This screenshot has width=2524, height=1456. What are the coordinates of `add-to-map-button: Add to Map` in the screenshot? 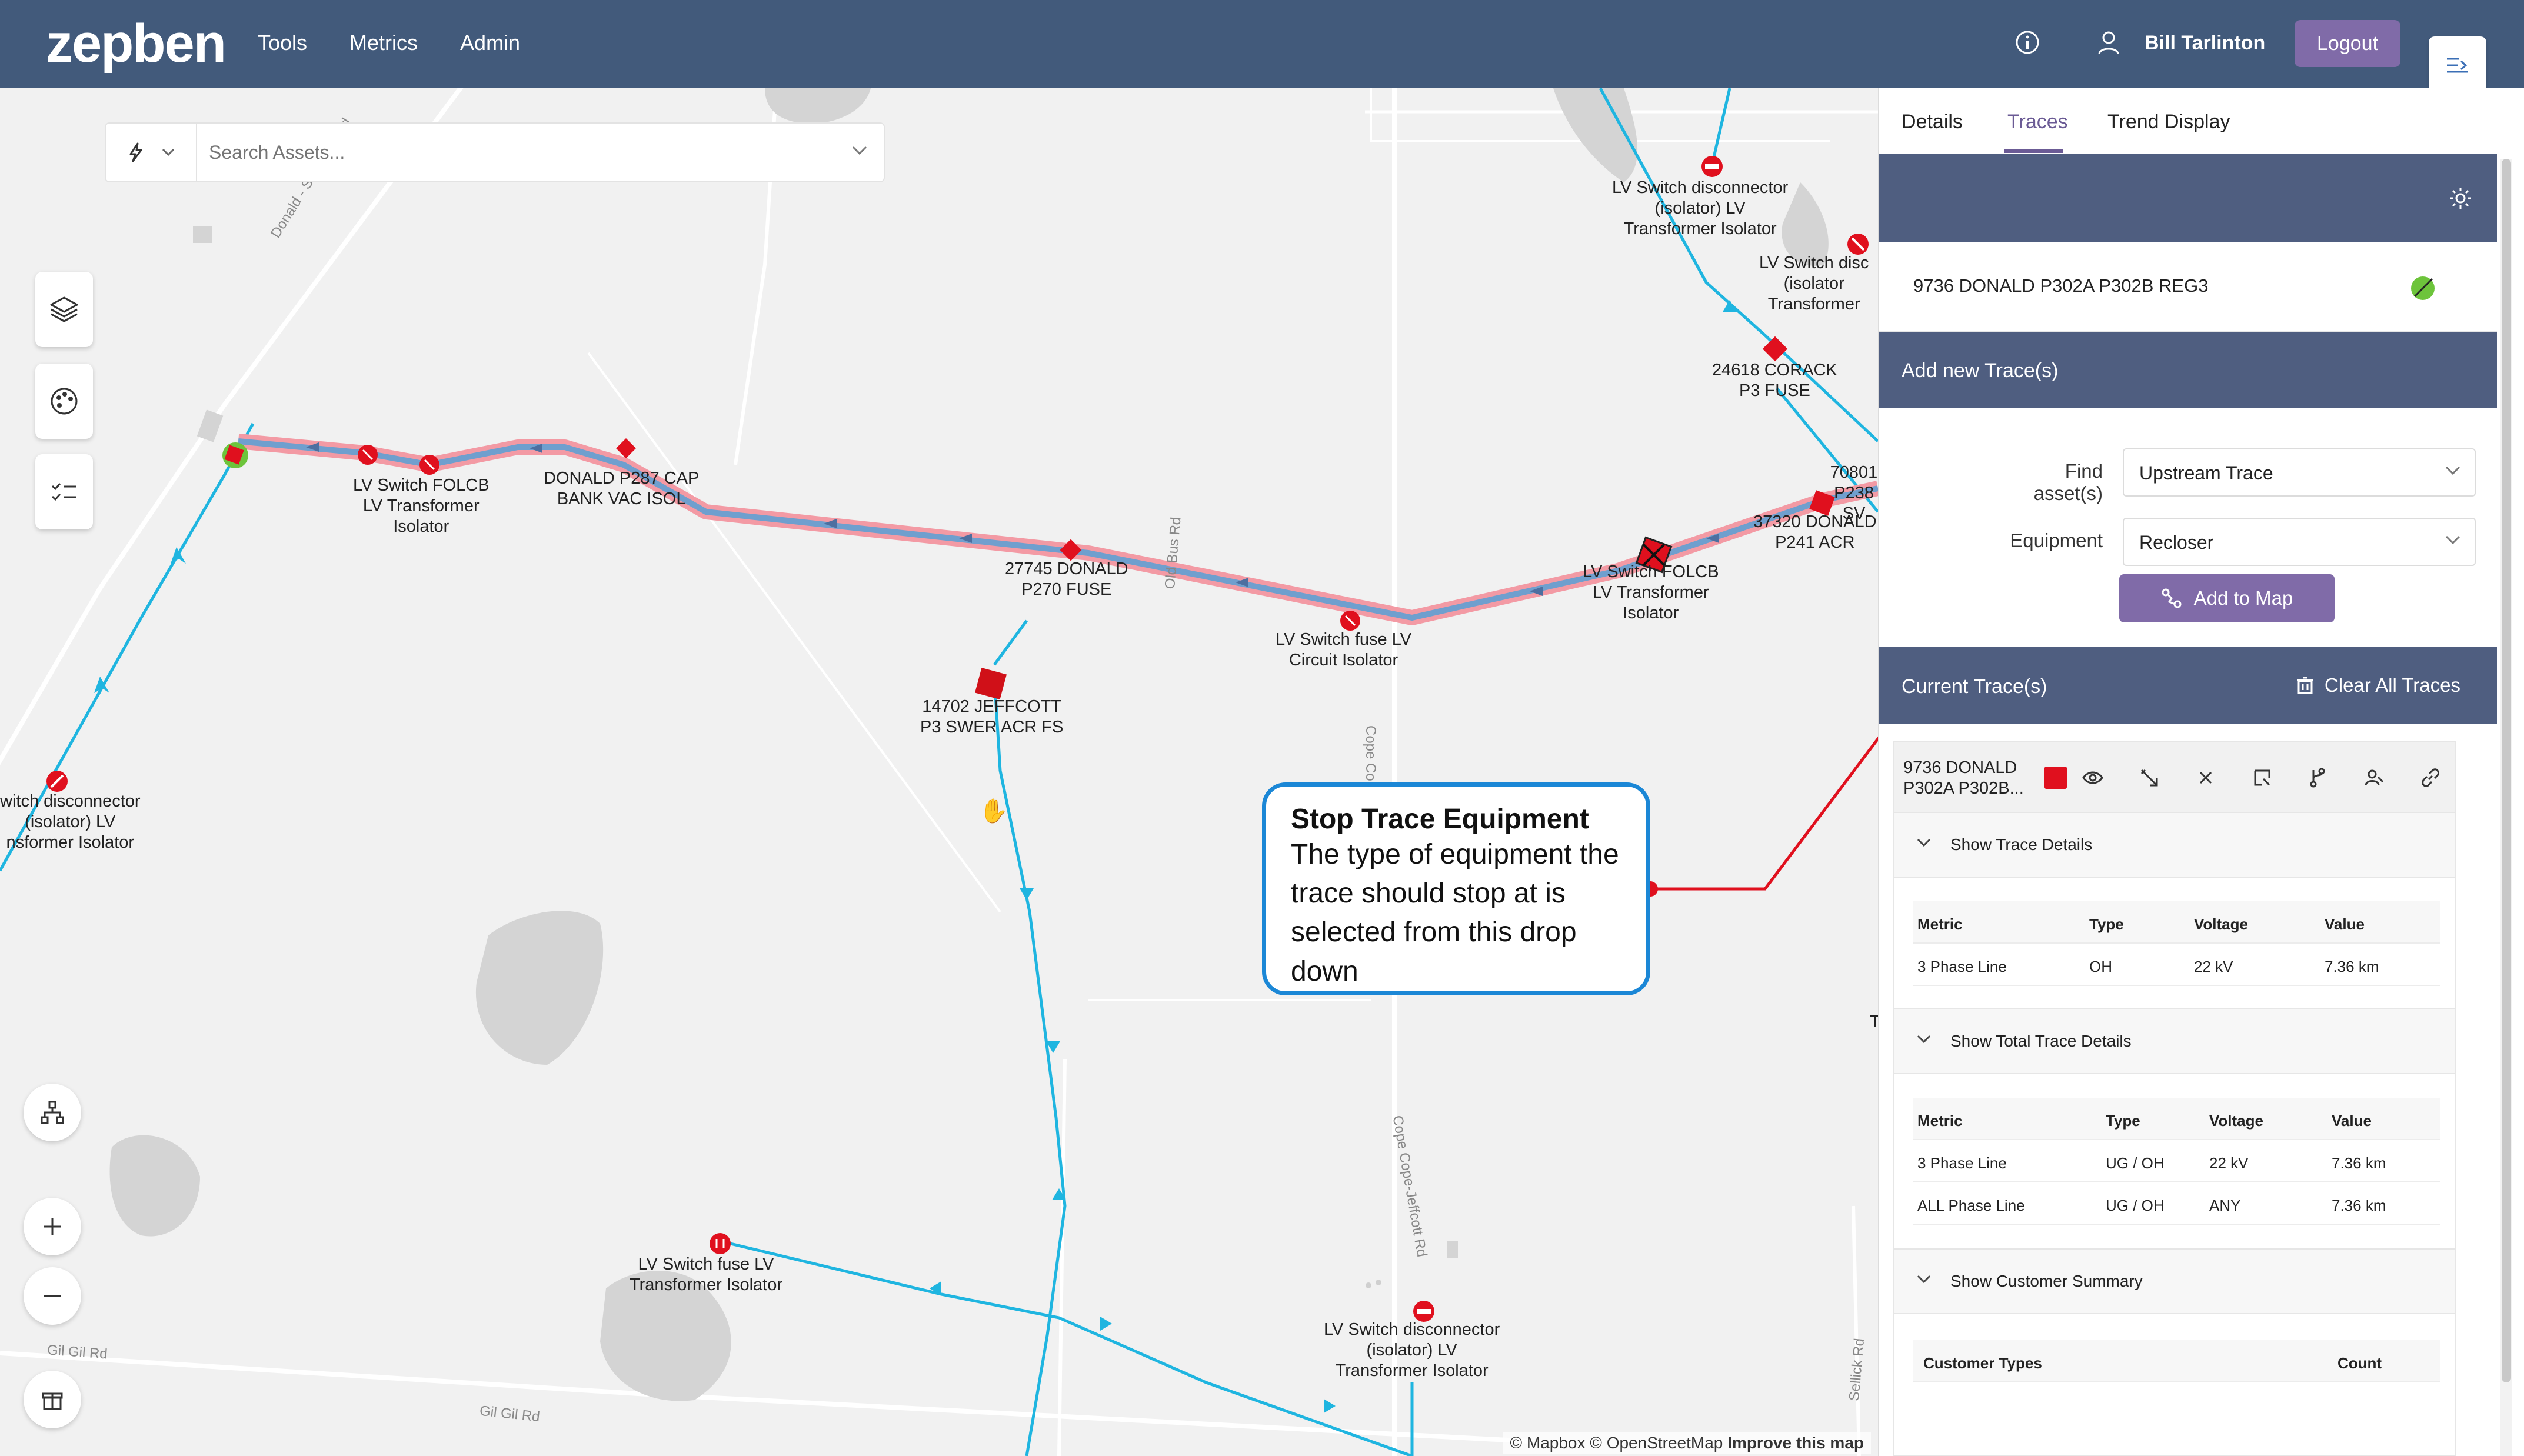 It's located at (2227, 598).